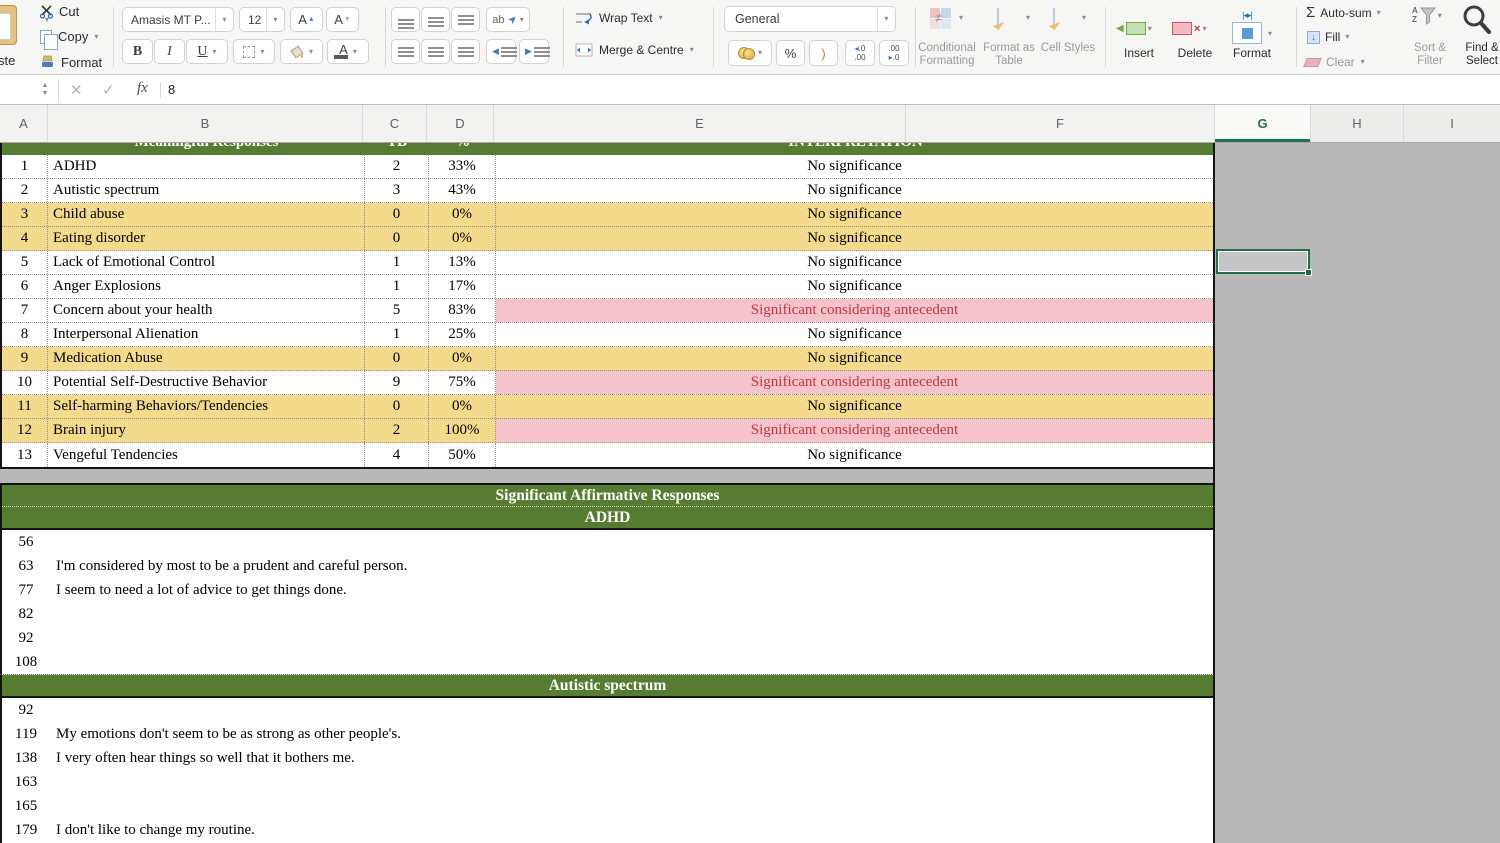 Image resolution: width=1500 pixels, height=843 pixels. Describe the element at coordinates (700, 123) in the screenshot. I see `column-header-e: E` at that location.